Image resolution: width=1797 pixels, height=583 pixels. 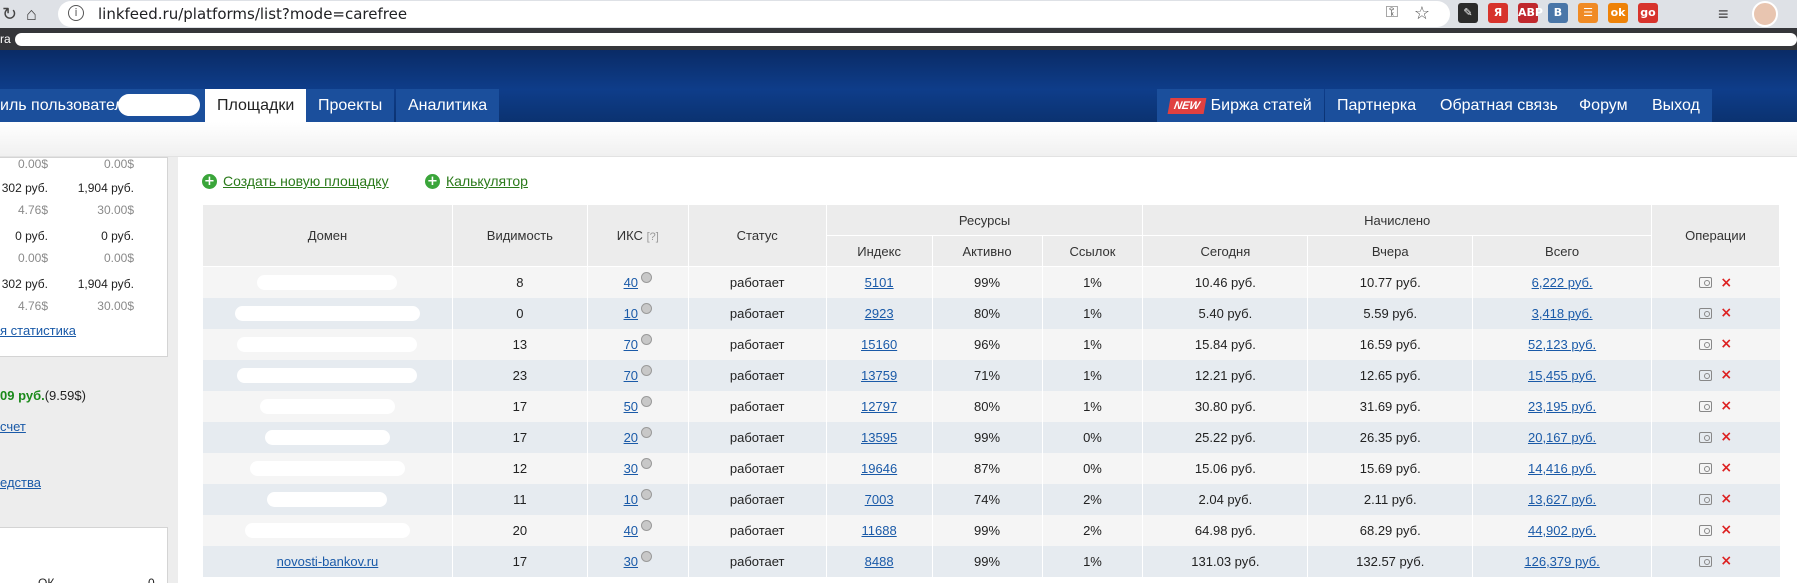 What do you see at coordinates (1603, 105) in the screenshot?
I see `tab-forum: Форум` at bounding box center [1603, 105].